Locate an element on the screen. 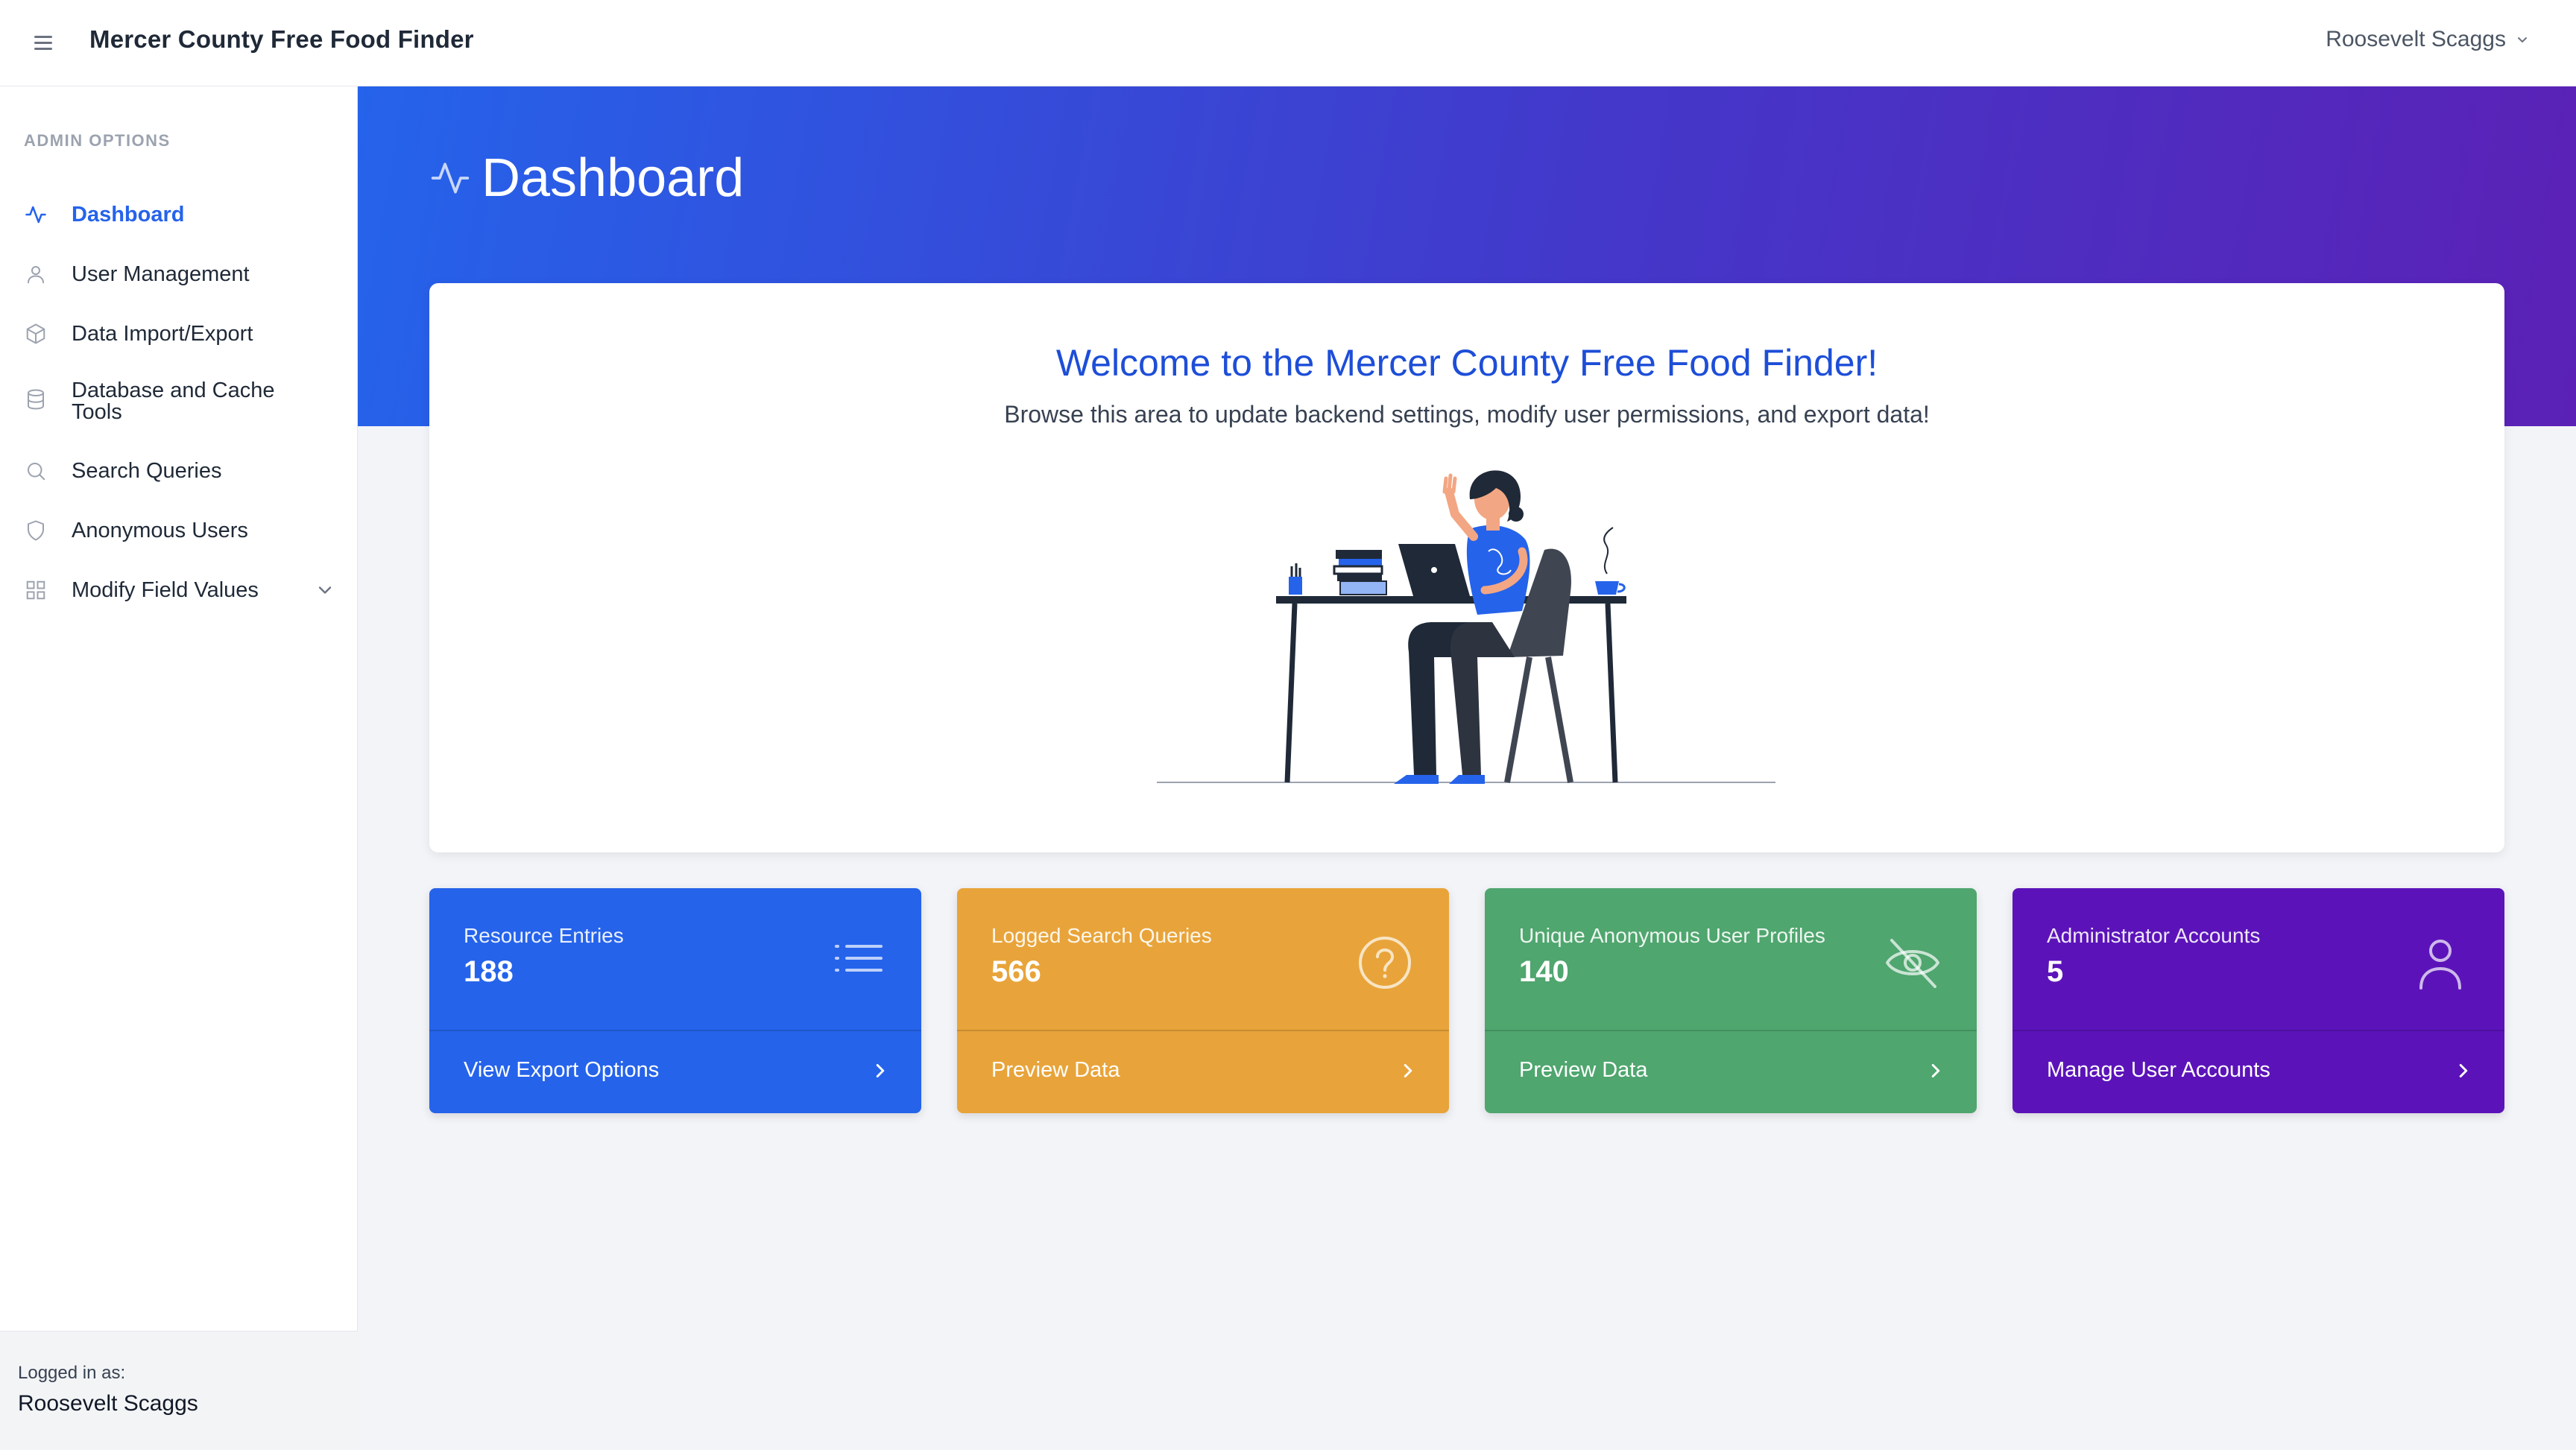 The width and height of the screenshot is (2576, 1450). search-icon is located at coordinates (35, 471).